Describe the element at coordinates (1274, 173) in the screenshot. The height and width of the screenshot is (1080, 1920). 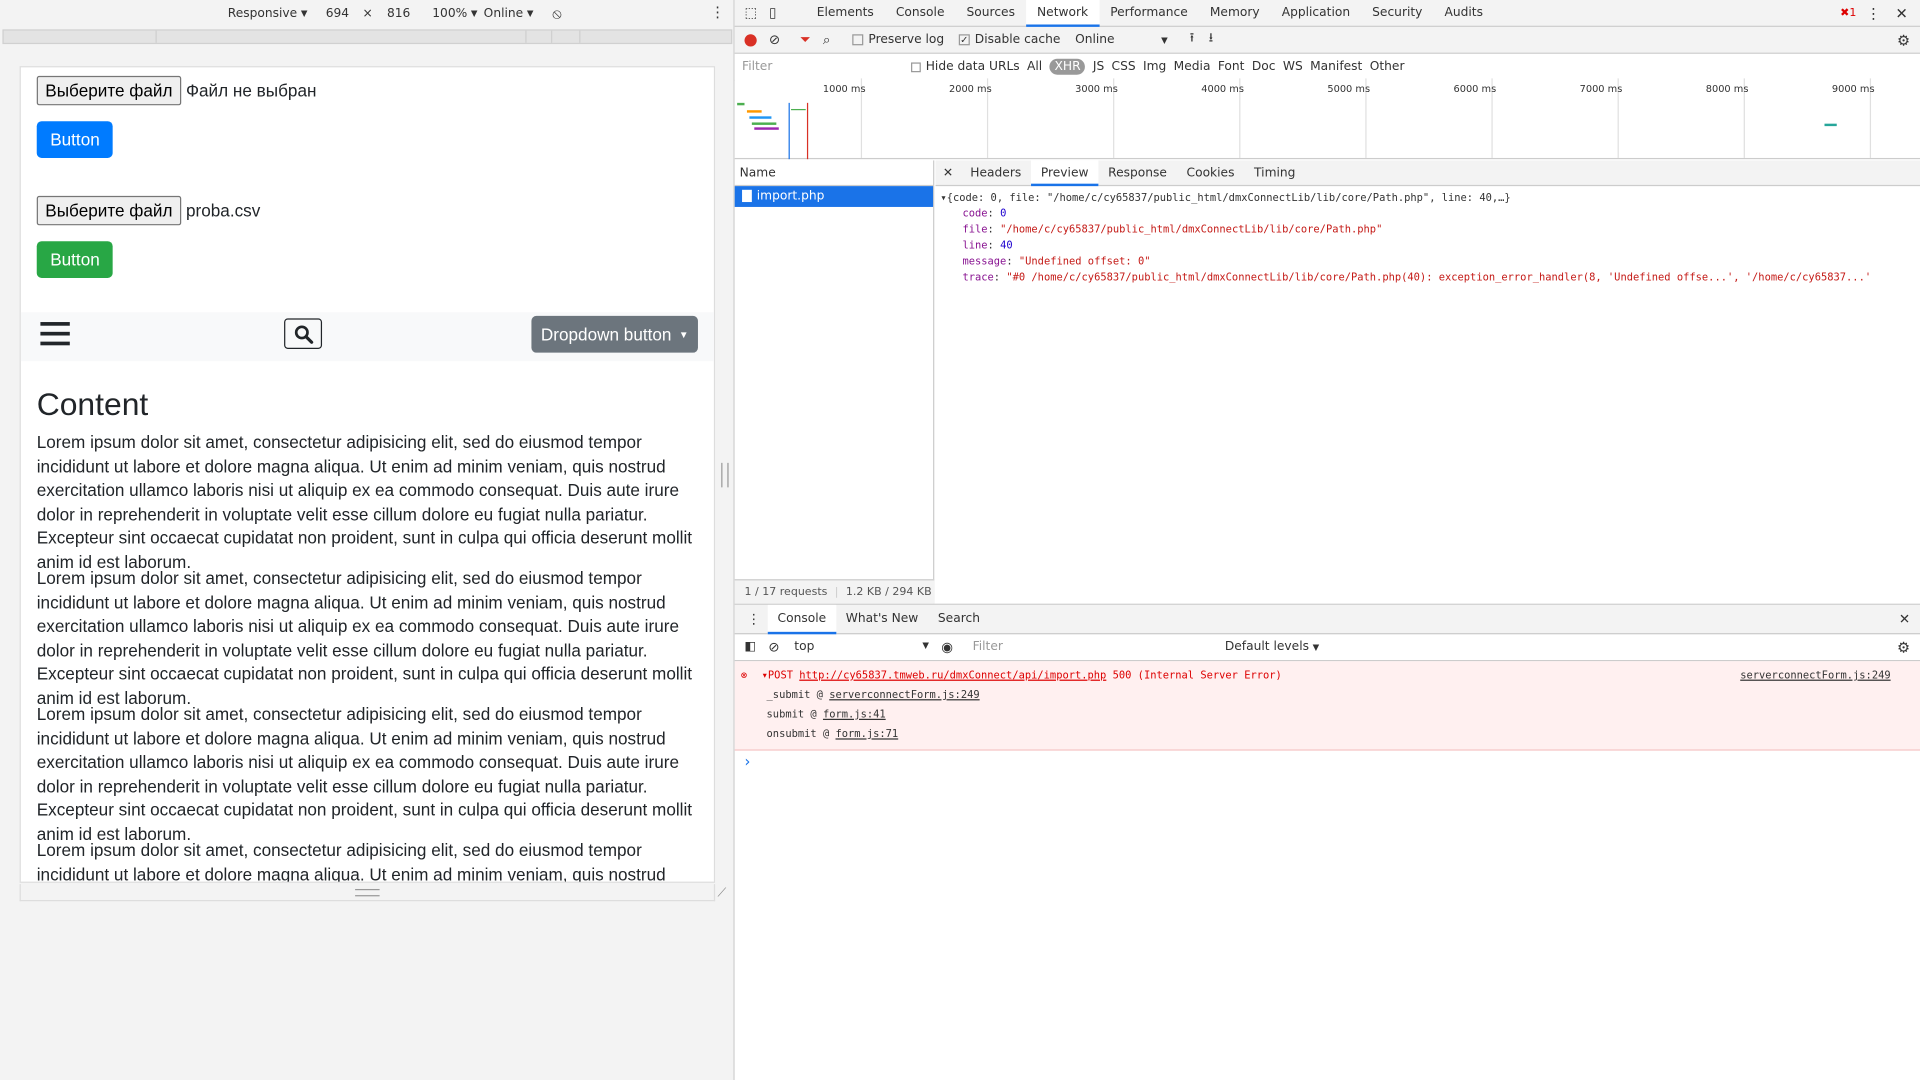
I see `tab-timing: Timing` at that location.